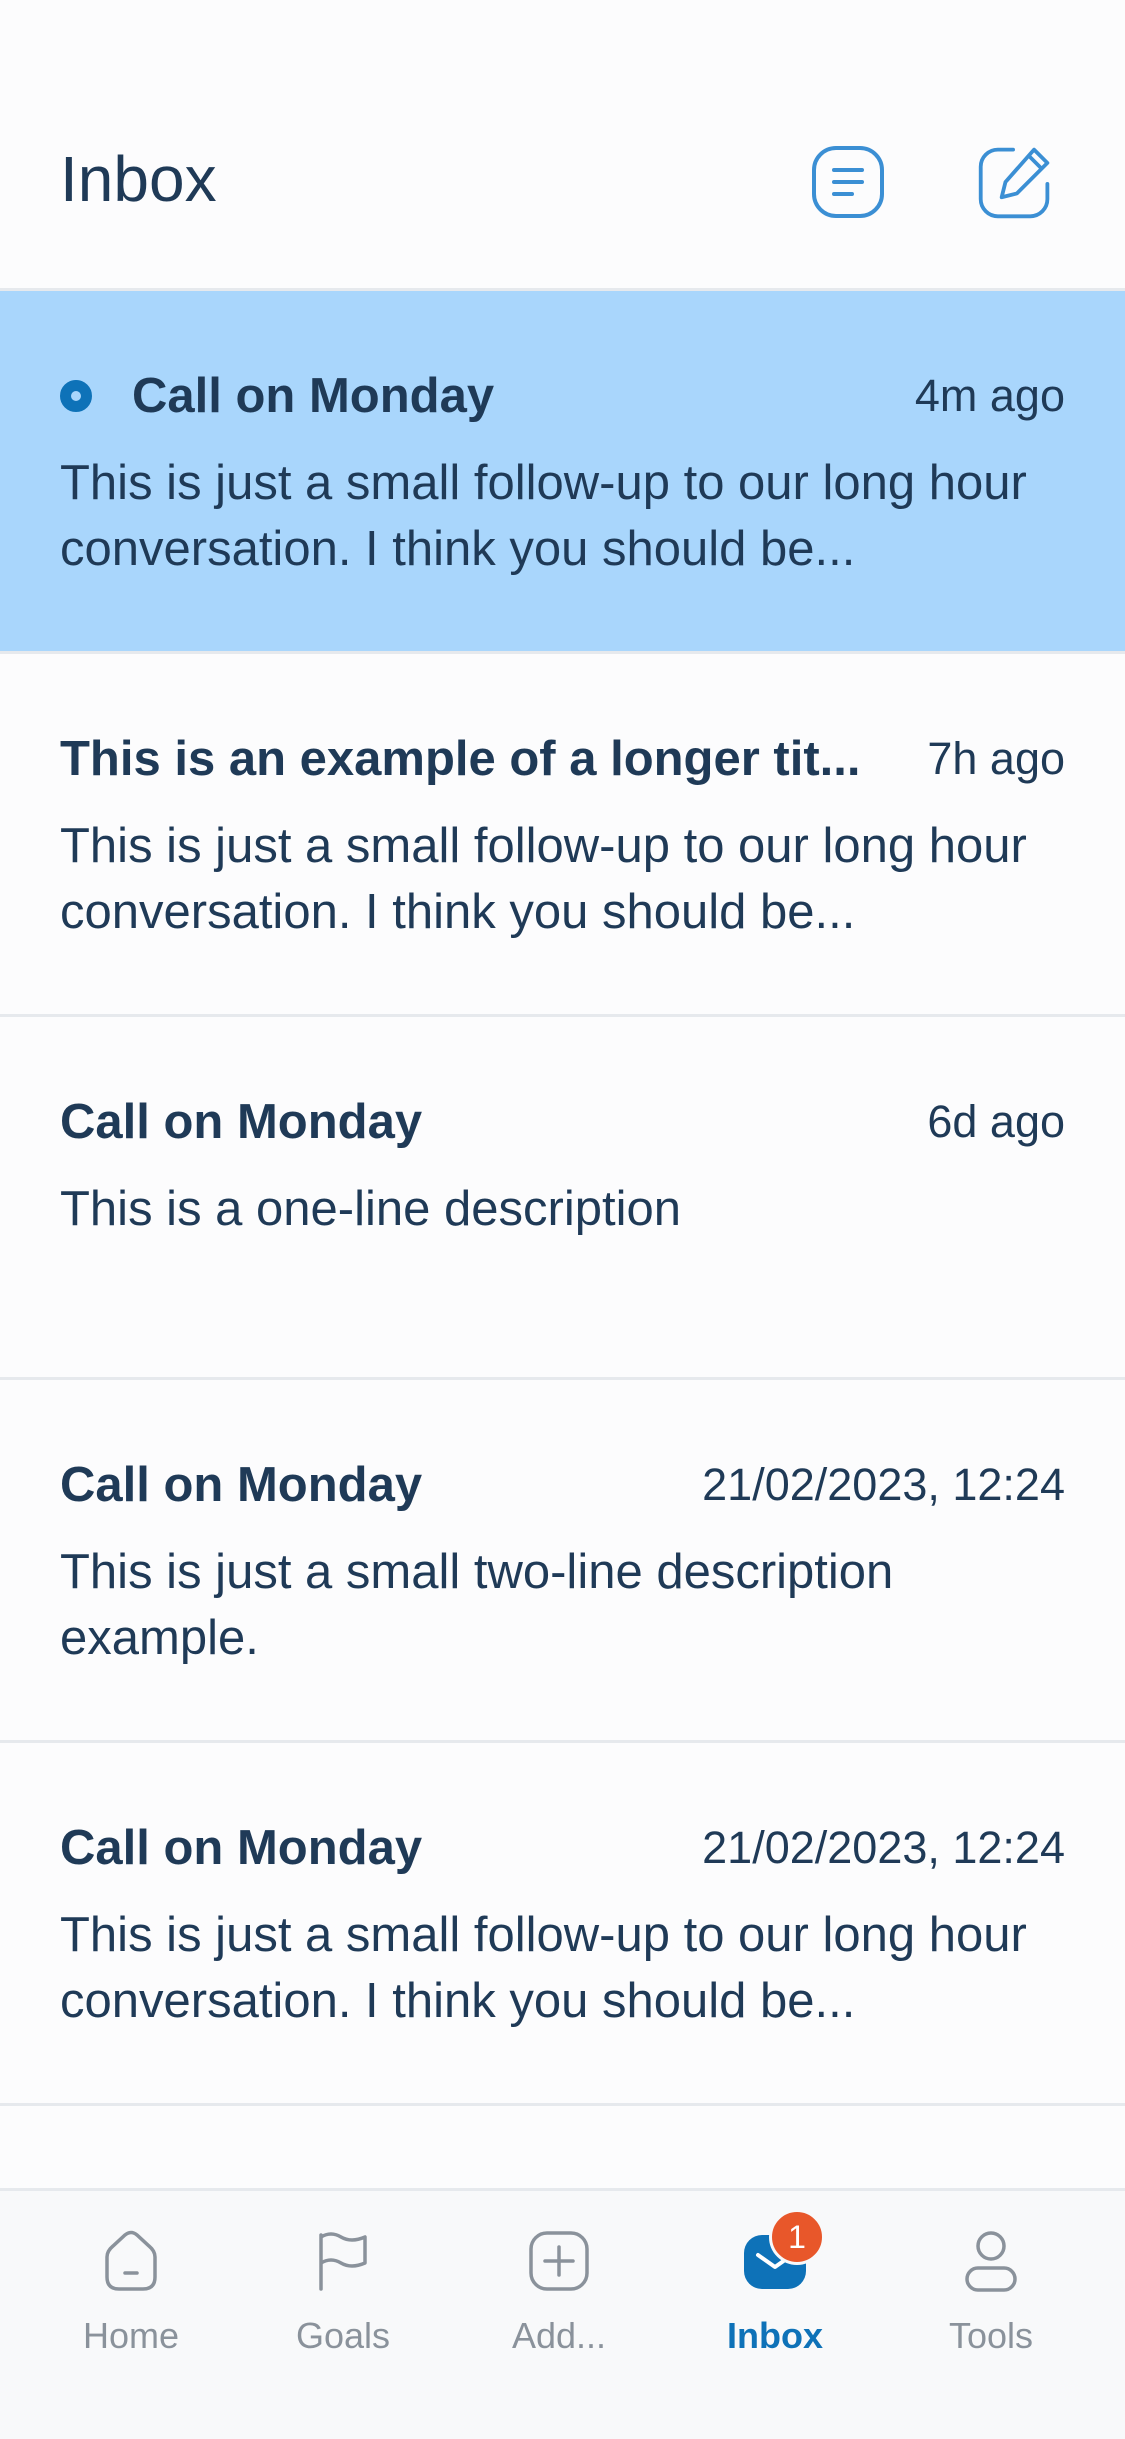 This screenshot has width=1125, height=2439. What do you see at coordinates (370, 1209) in the screenshot?
I see `message-preview: This is a one-line description` at bounding box center [370, 1209].